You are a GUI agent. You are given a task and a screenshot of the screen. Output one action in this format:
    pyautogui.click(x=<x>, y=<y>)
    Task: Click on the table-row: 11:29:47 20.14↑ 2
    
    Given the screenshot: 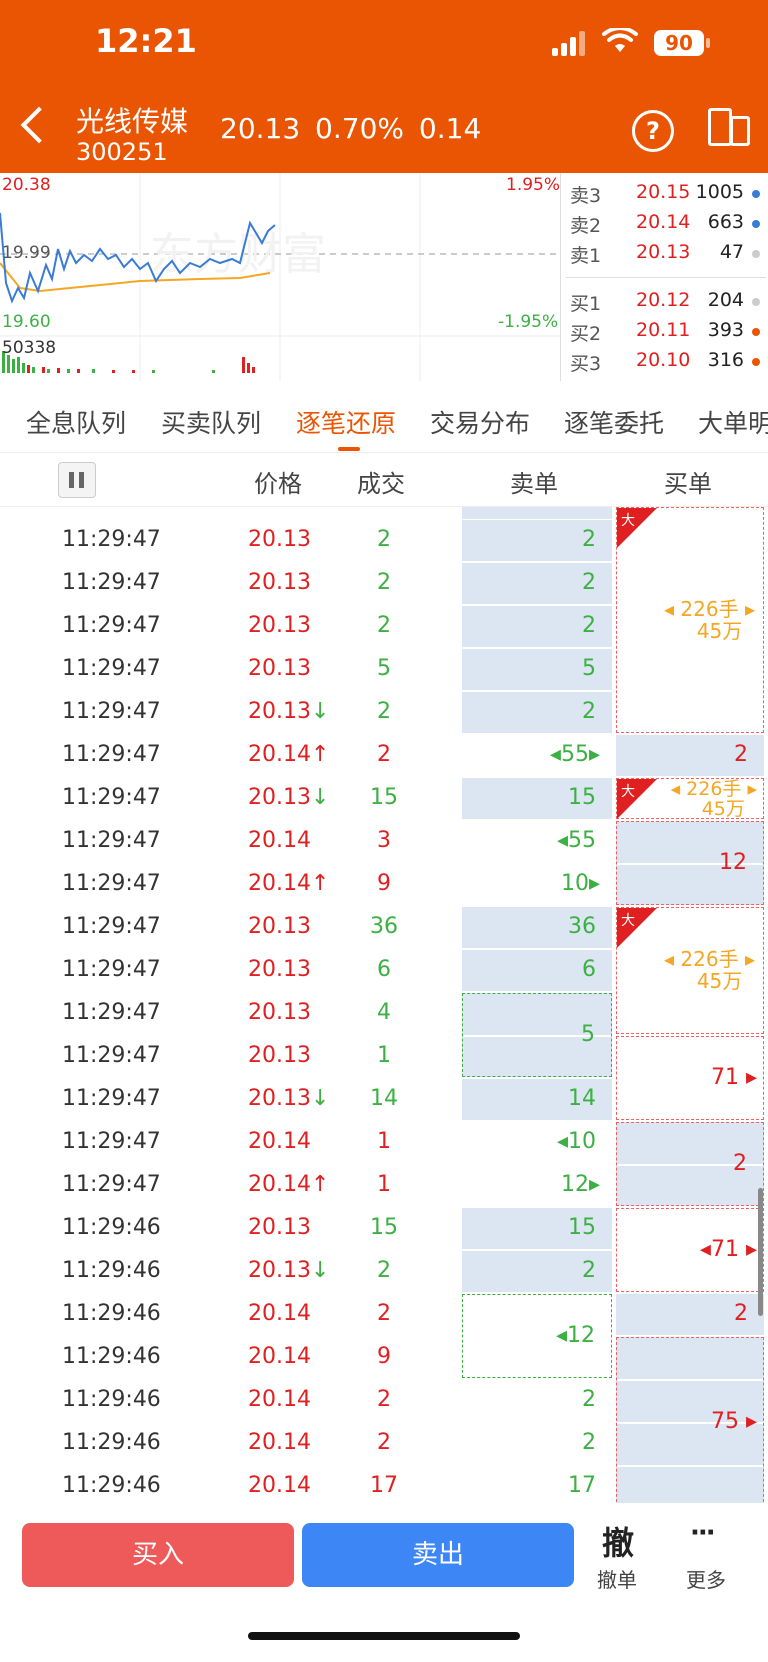 What is the action you would take?
    pyautogui.click(x=226, y=754)
    